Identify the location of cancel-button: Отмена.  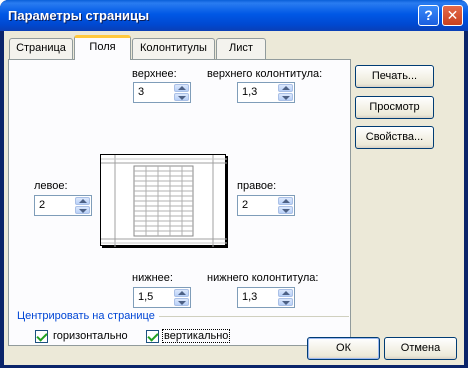
(420, 348).